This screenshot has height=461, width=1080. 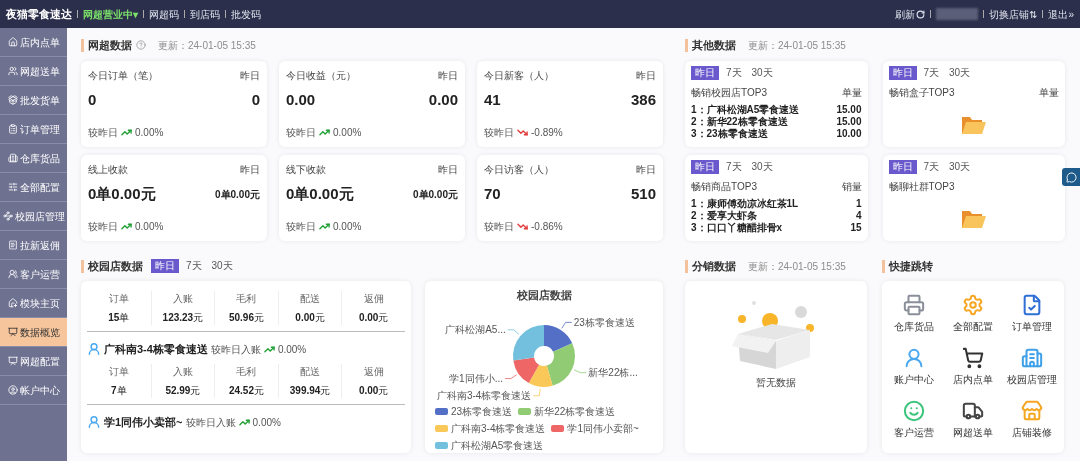 I want to click on chat-button, so click(x=1071, y=177).